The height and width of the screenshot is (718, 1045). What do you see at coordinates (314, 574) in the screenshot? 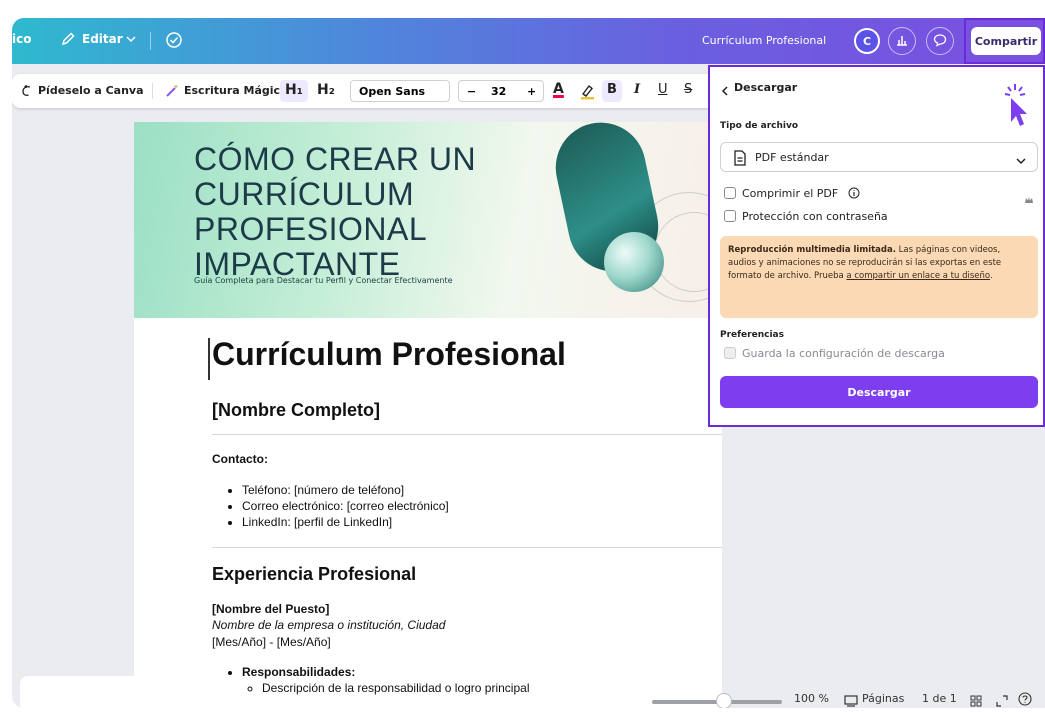
I see `experience-heading: Experiencia Profesional` at bounding box center [314, 574].